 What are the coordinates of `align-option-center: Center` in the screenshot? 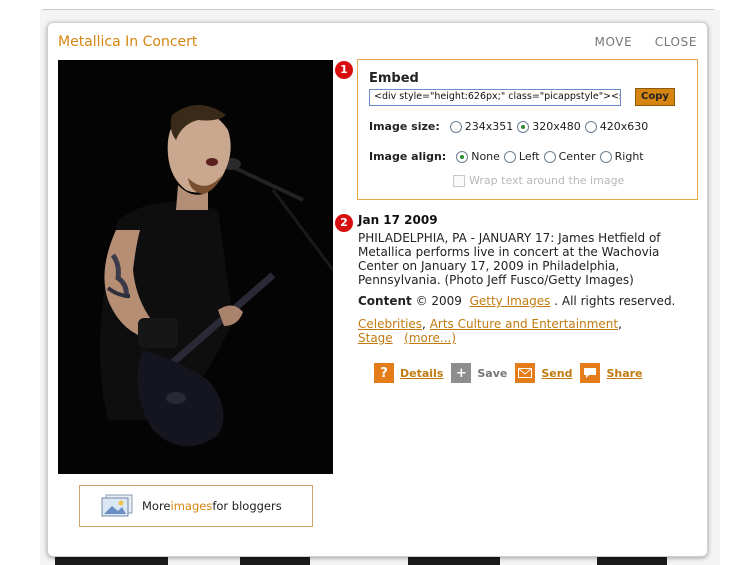 It's located at (569, 156).